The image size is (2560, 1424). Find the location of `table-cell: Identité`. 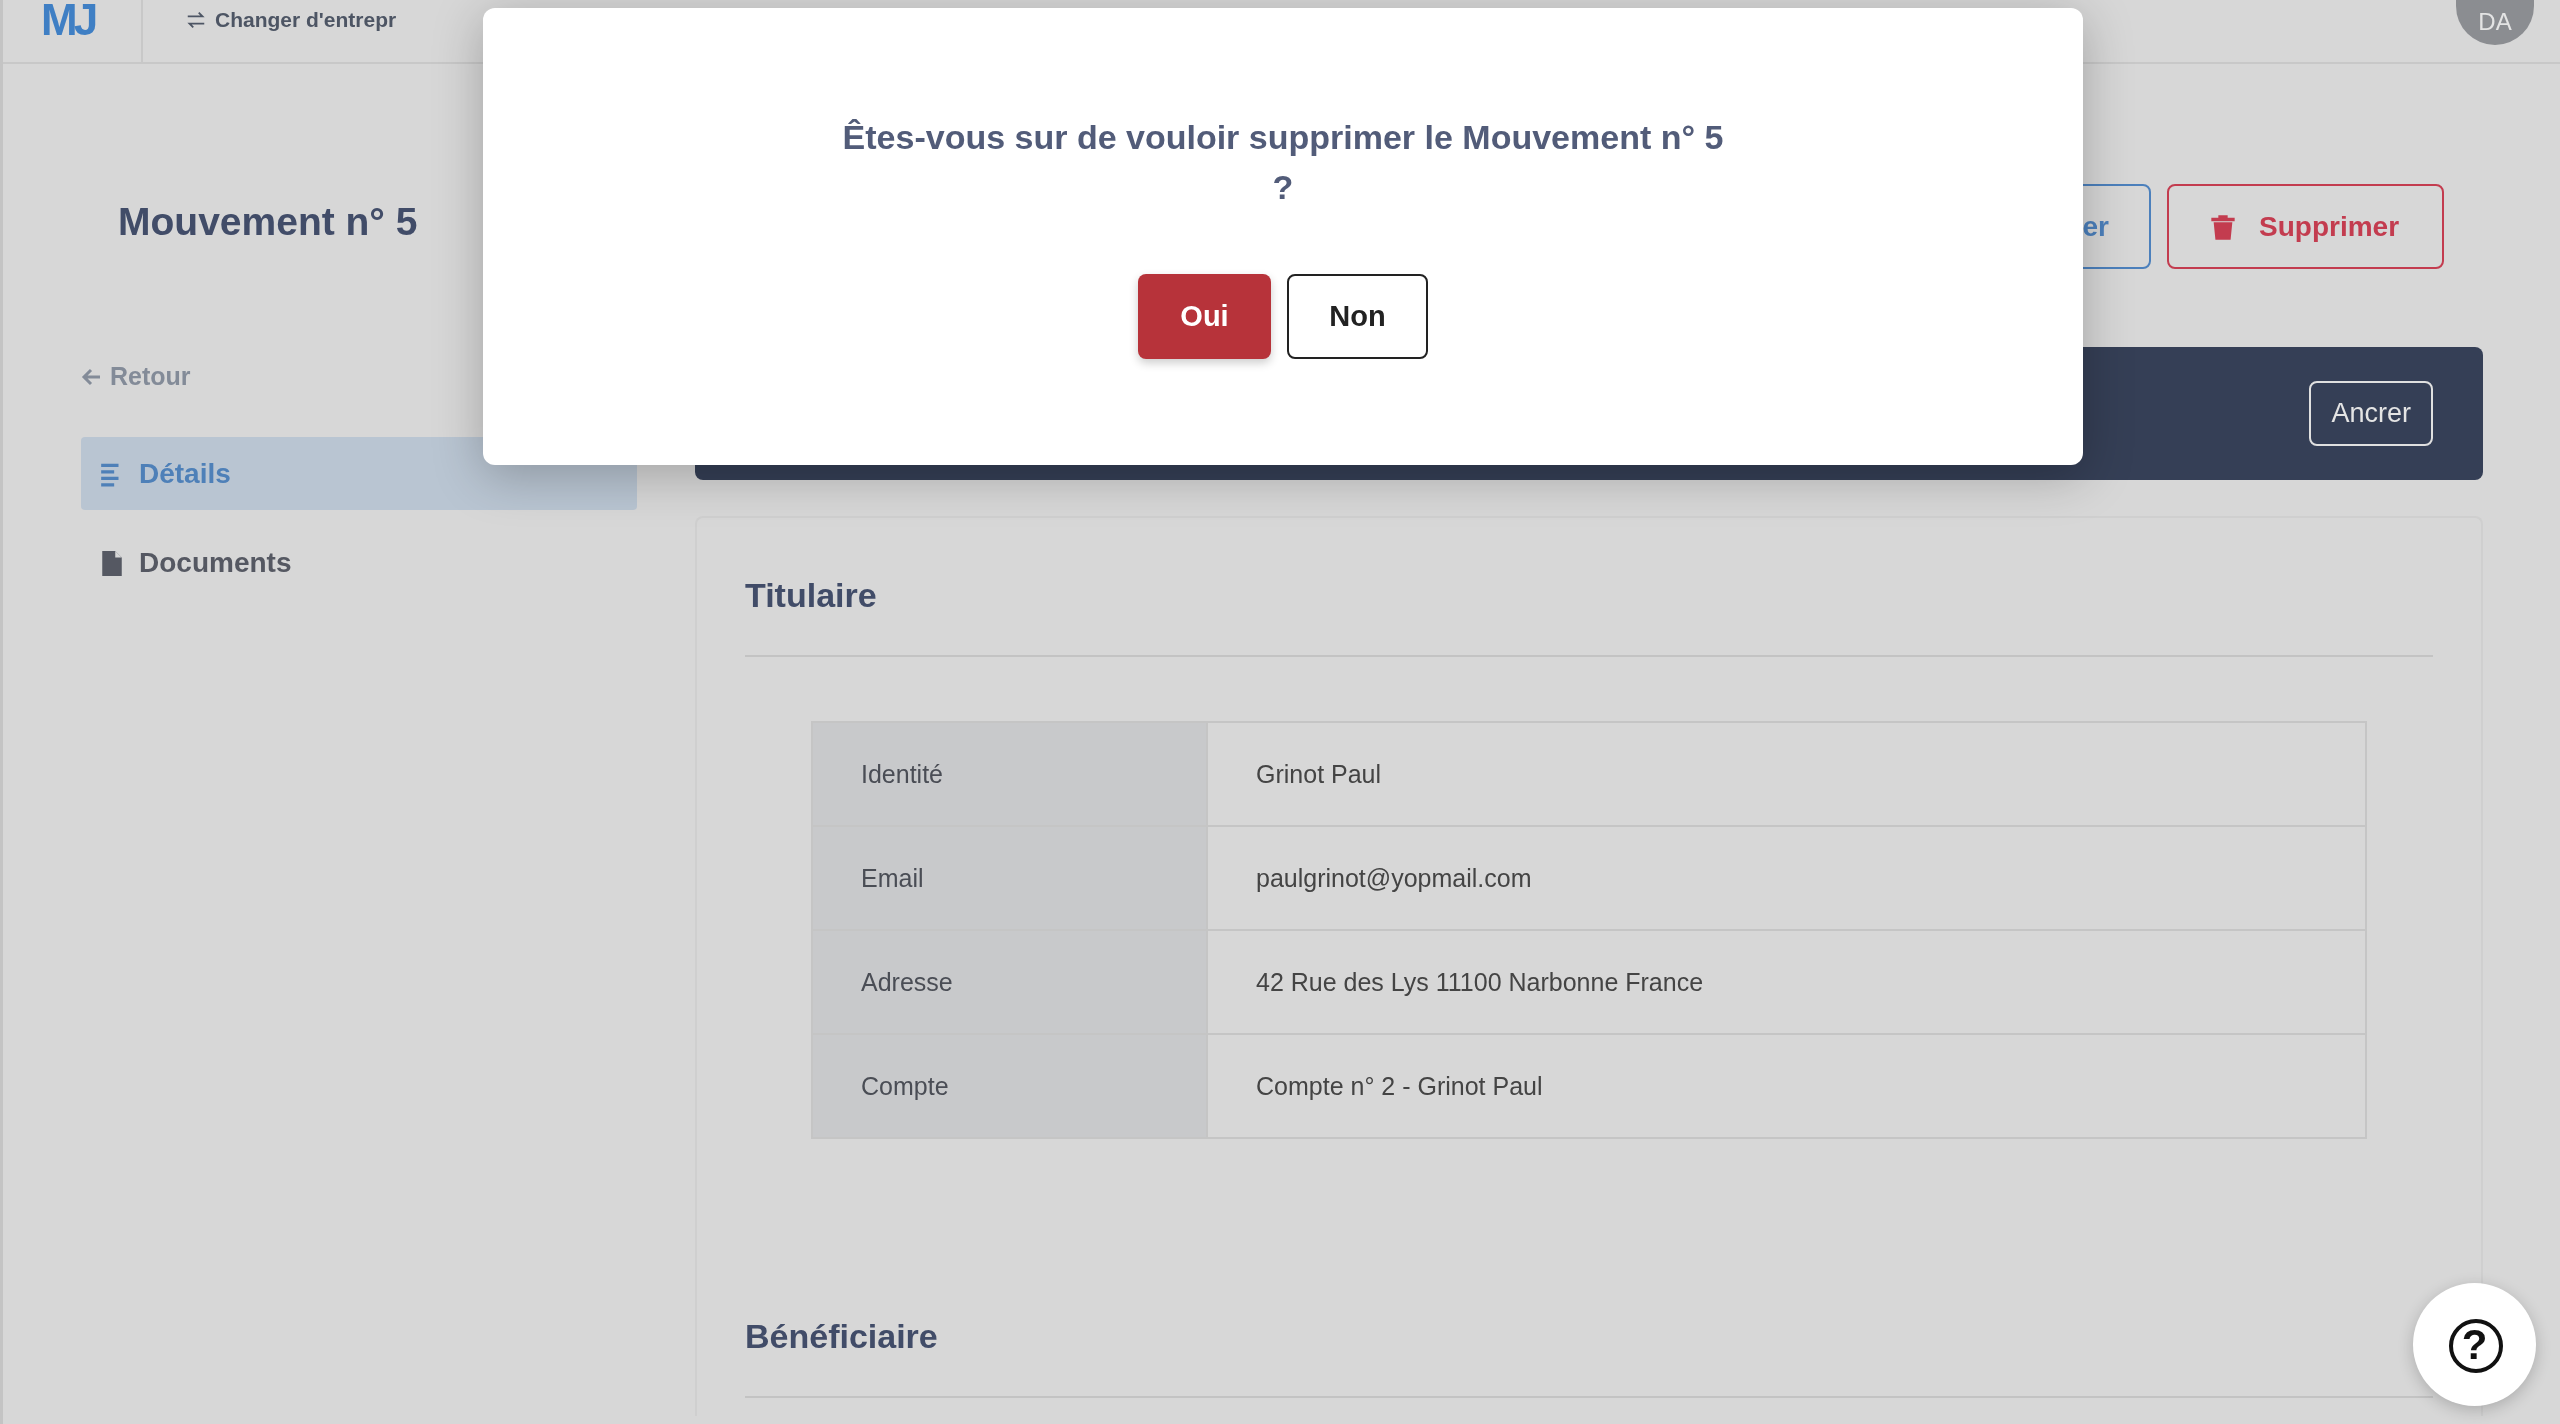

table-cell: Identité is located at coordinates (1010, 775).